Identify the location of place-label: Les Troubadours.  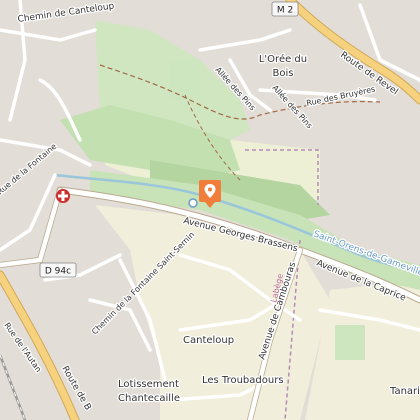
(243, 380).